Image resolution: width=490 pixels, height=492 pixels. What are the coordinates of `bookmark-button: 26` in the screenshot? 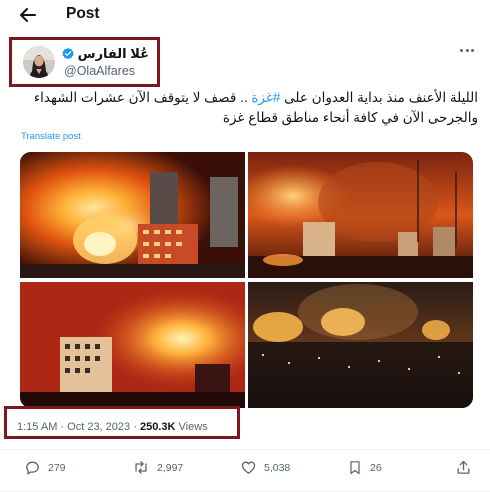 It's located at (364, 467).